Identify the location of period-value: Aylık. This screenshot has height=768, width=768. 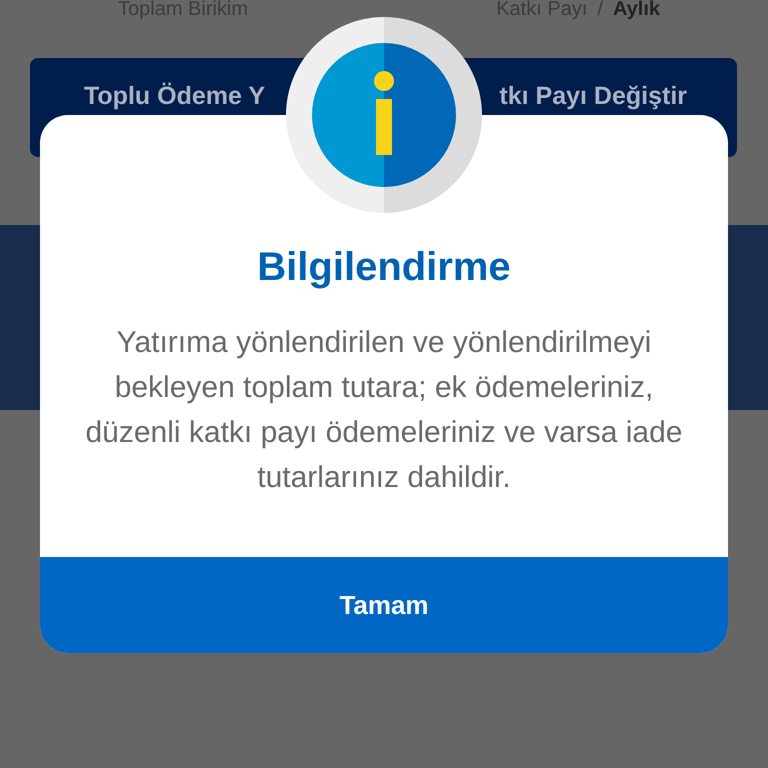
(636, 9).